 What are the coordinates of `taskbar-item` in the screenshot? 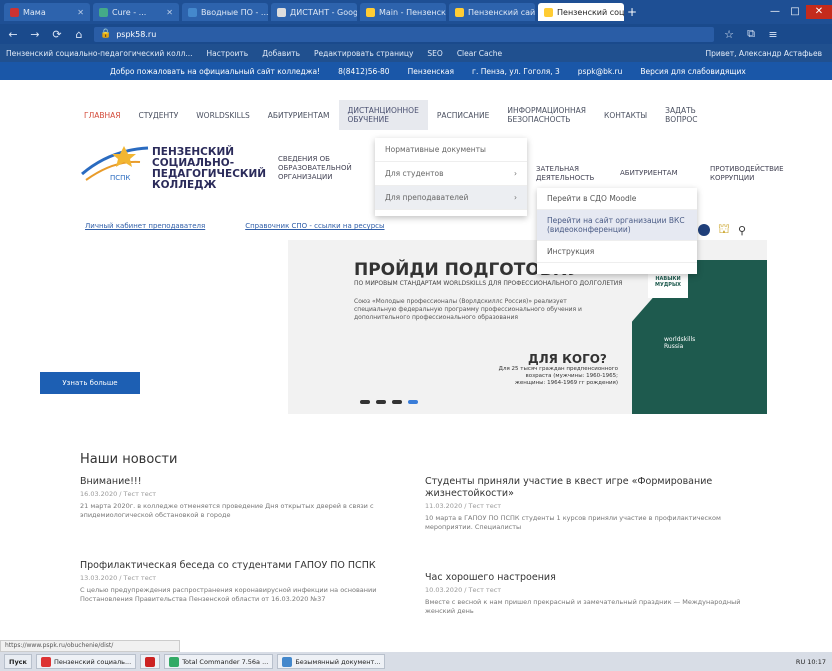 It's located at (150, 661).